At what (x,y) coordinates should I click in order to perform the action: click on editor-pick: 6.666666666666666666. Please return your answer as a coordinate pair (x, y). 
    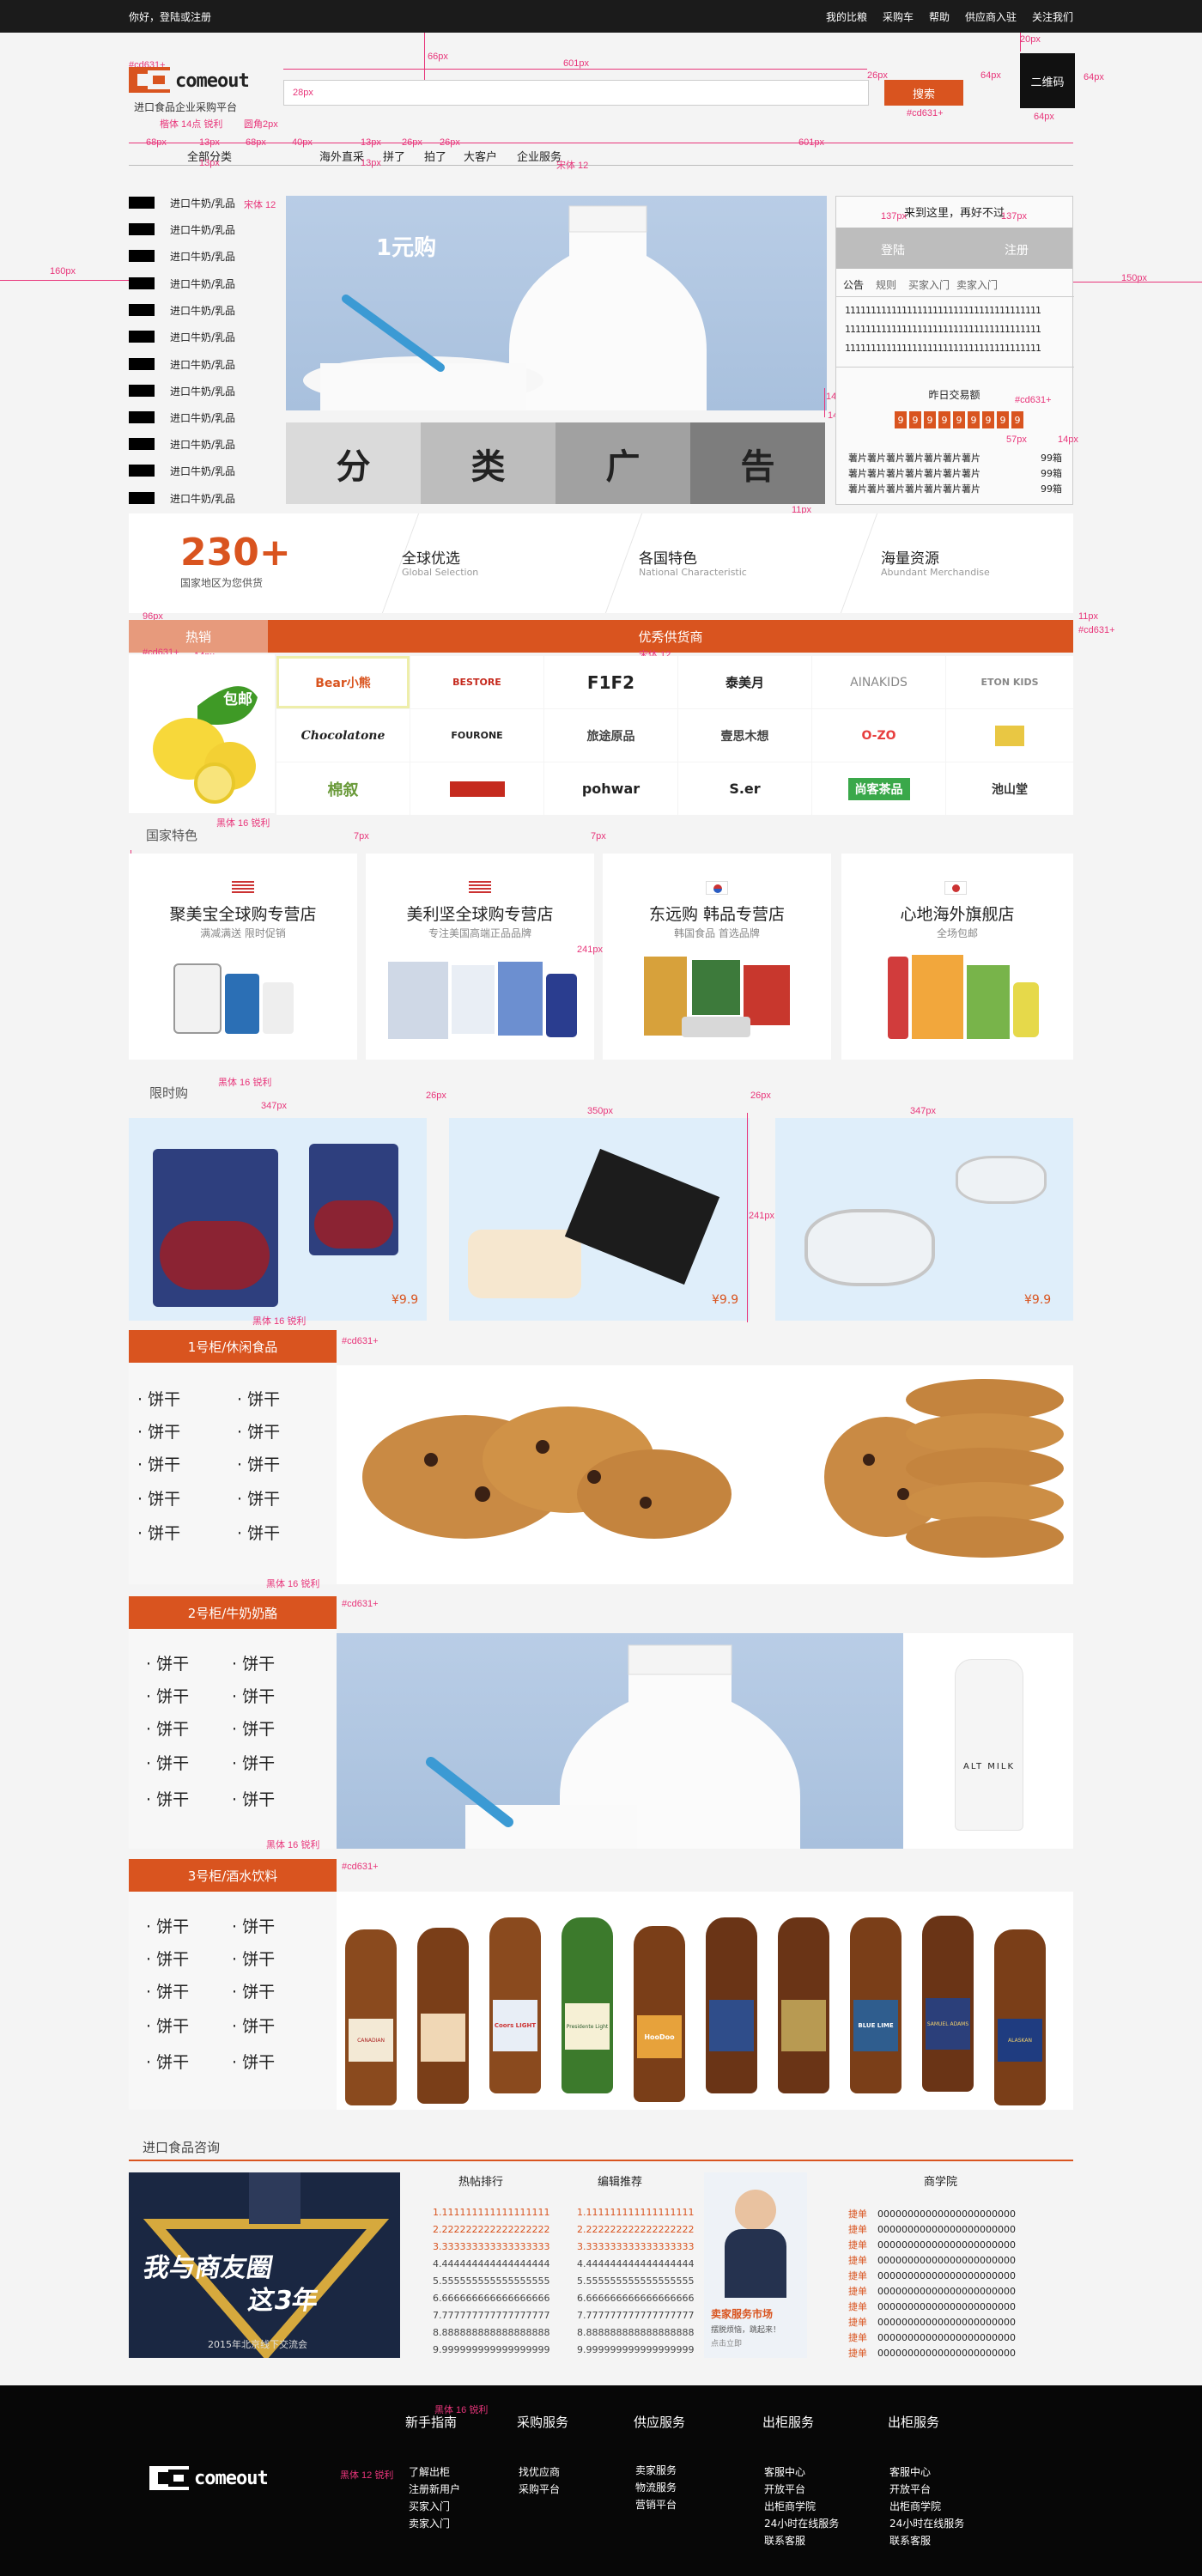
    Looking at the image, I should click on (635, 2298).